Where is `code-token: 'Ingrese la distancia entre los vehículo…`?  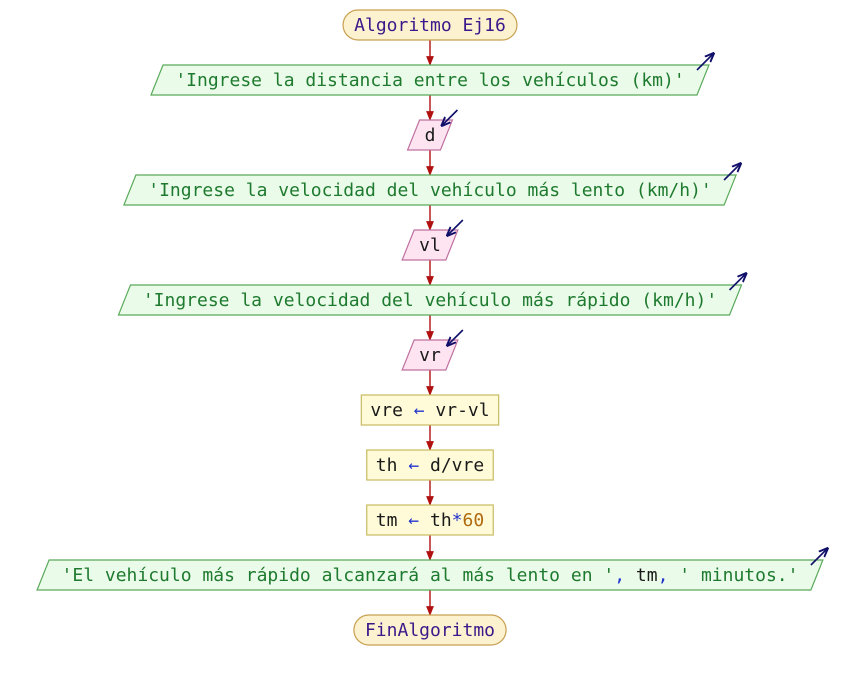
code-token: 'Ingrese la distancia entre los vehículo… is located at coordinates (429, 80).